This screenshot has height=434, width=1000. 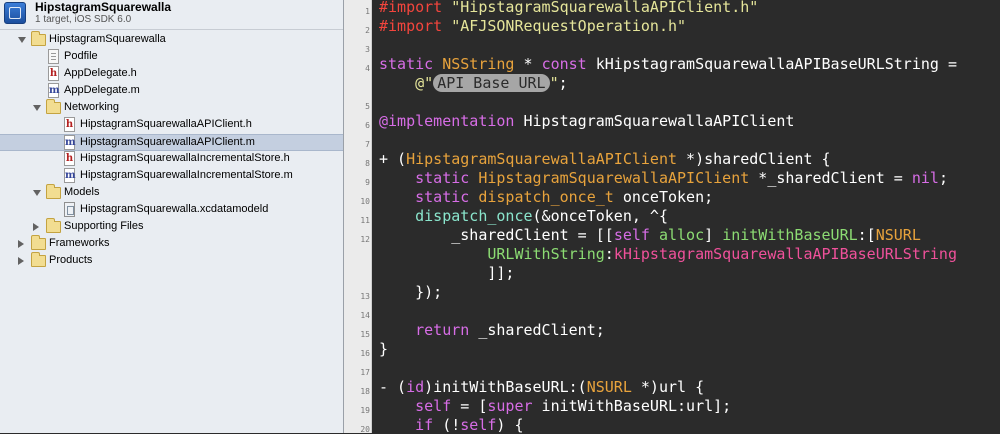 I want to click on navigator-file: h HipstagramSquarewallaIncrementalStore.h, so click(x=171, y=159).